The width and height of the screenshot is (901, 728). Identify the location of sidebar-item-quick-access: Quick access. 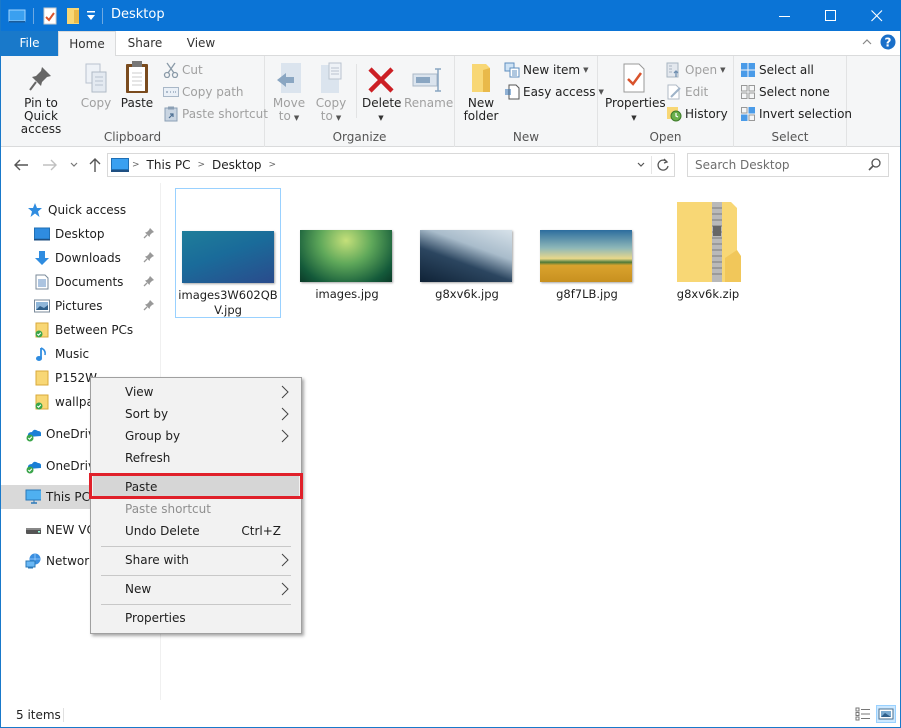
(80, 210).